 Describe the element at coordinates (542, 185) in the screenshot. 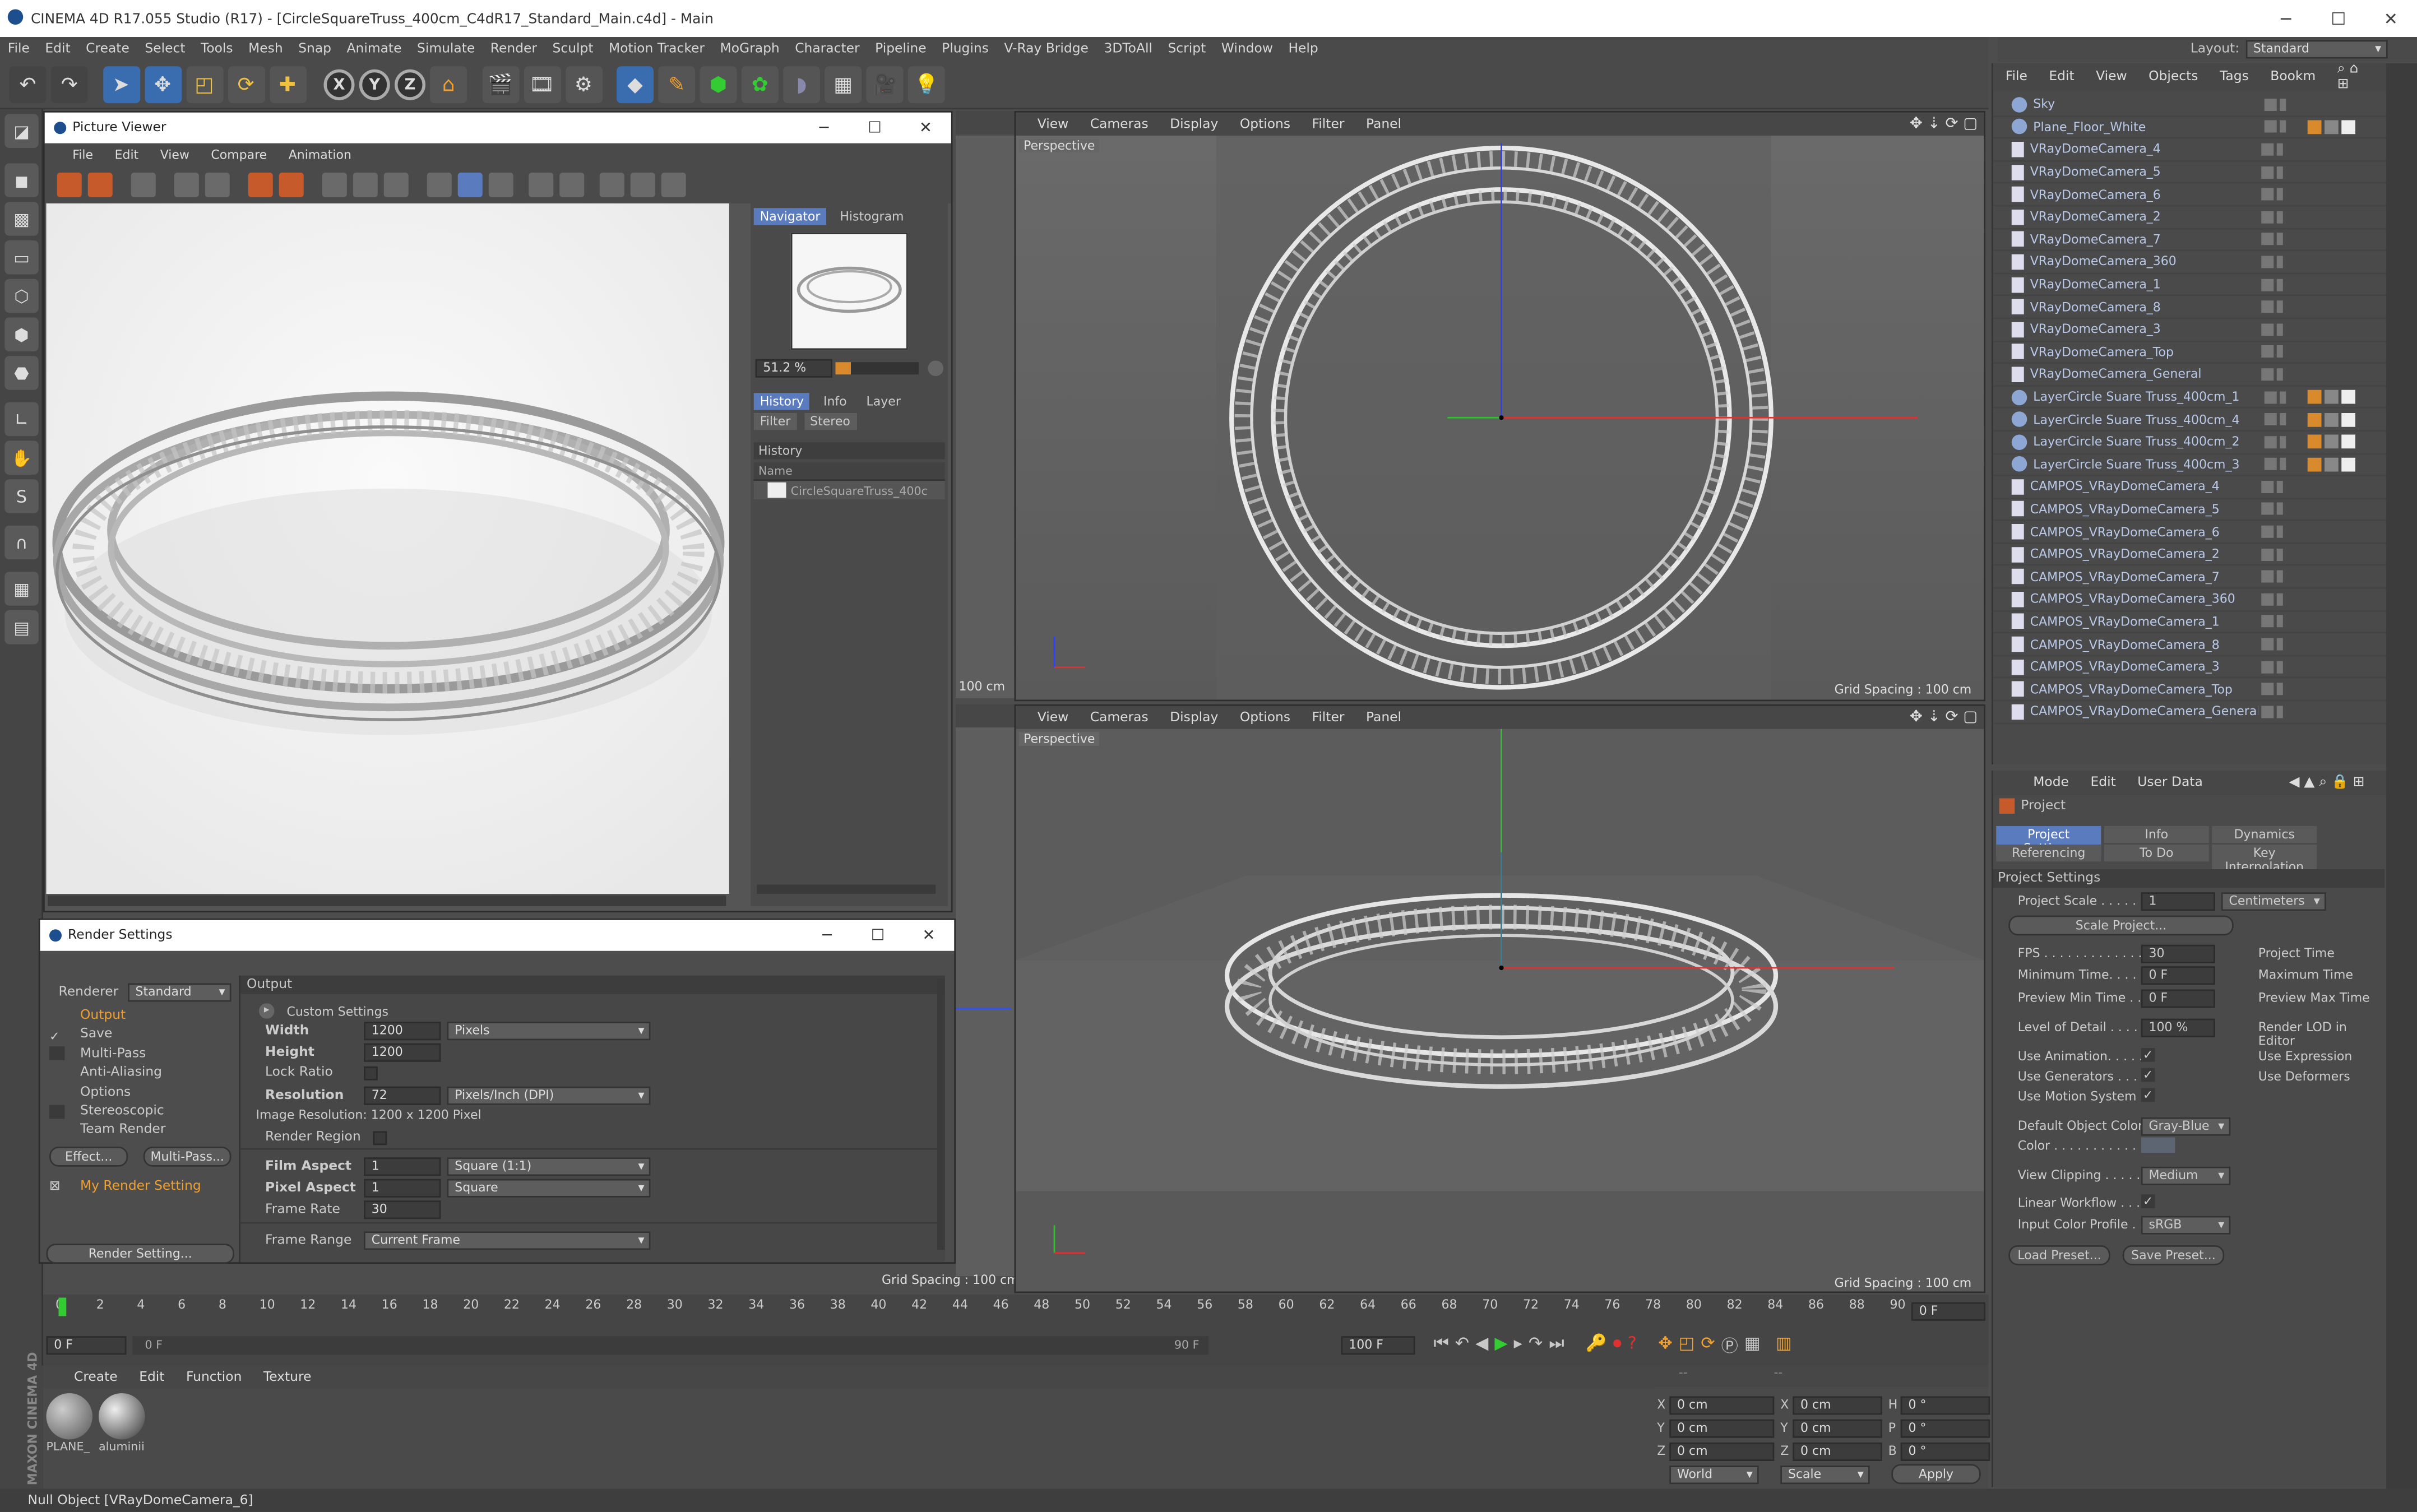

I see `a-compare-icon` at that location.